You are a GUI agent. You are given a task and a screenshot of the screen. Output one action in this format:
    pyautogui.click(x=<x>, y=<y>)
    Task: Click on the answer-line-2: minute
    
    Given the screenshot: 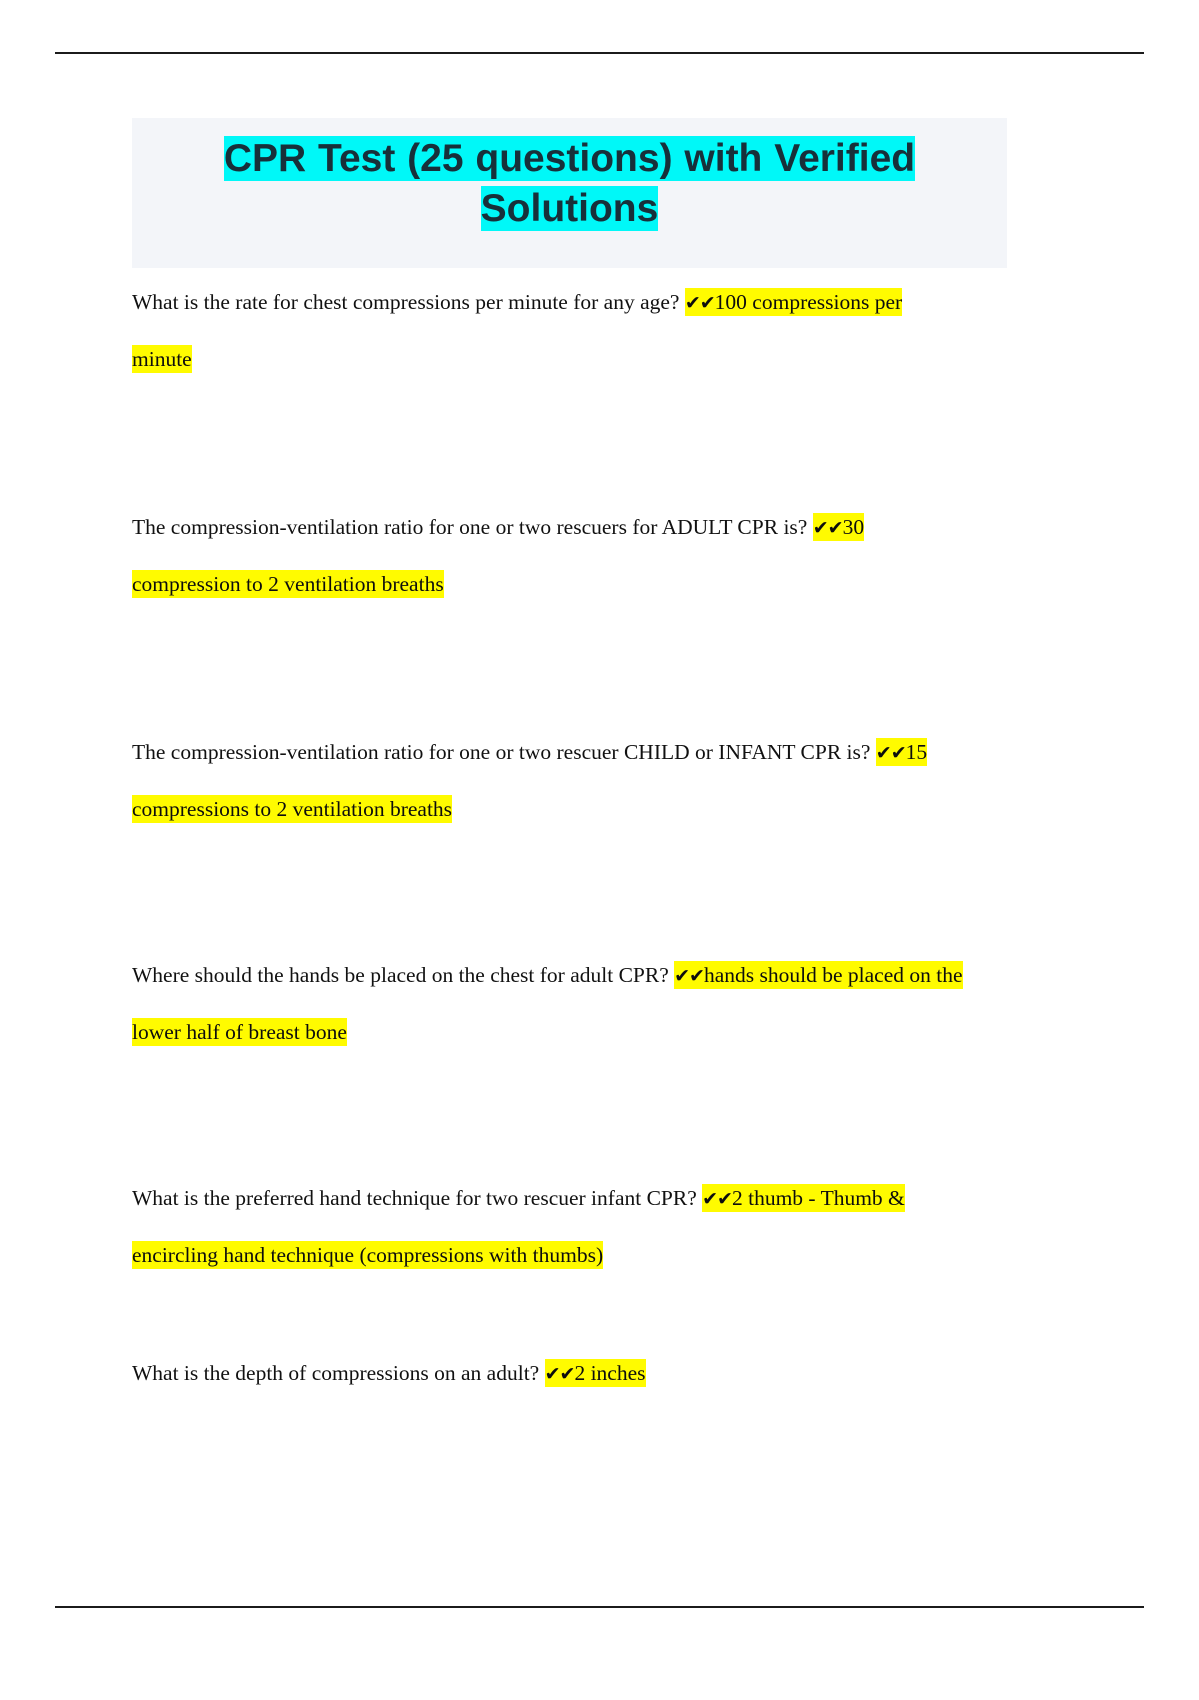 What is the action you would take?
    pyautogui.click(x=162, y=358)
    